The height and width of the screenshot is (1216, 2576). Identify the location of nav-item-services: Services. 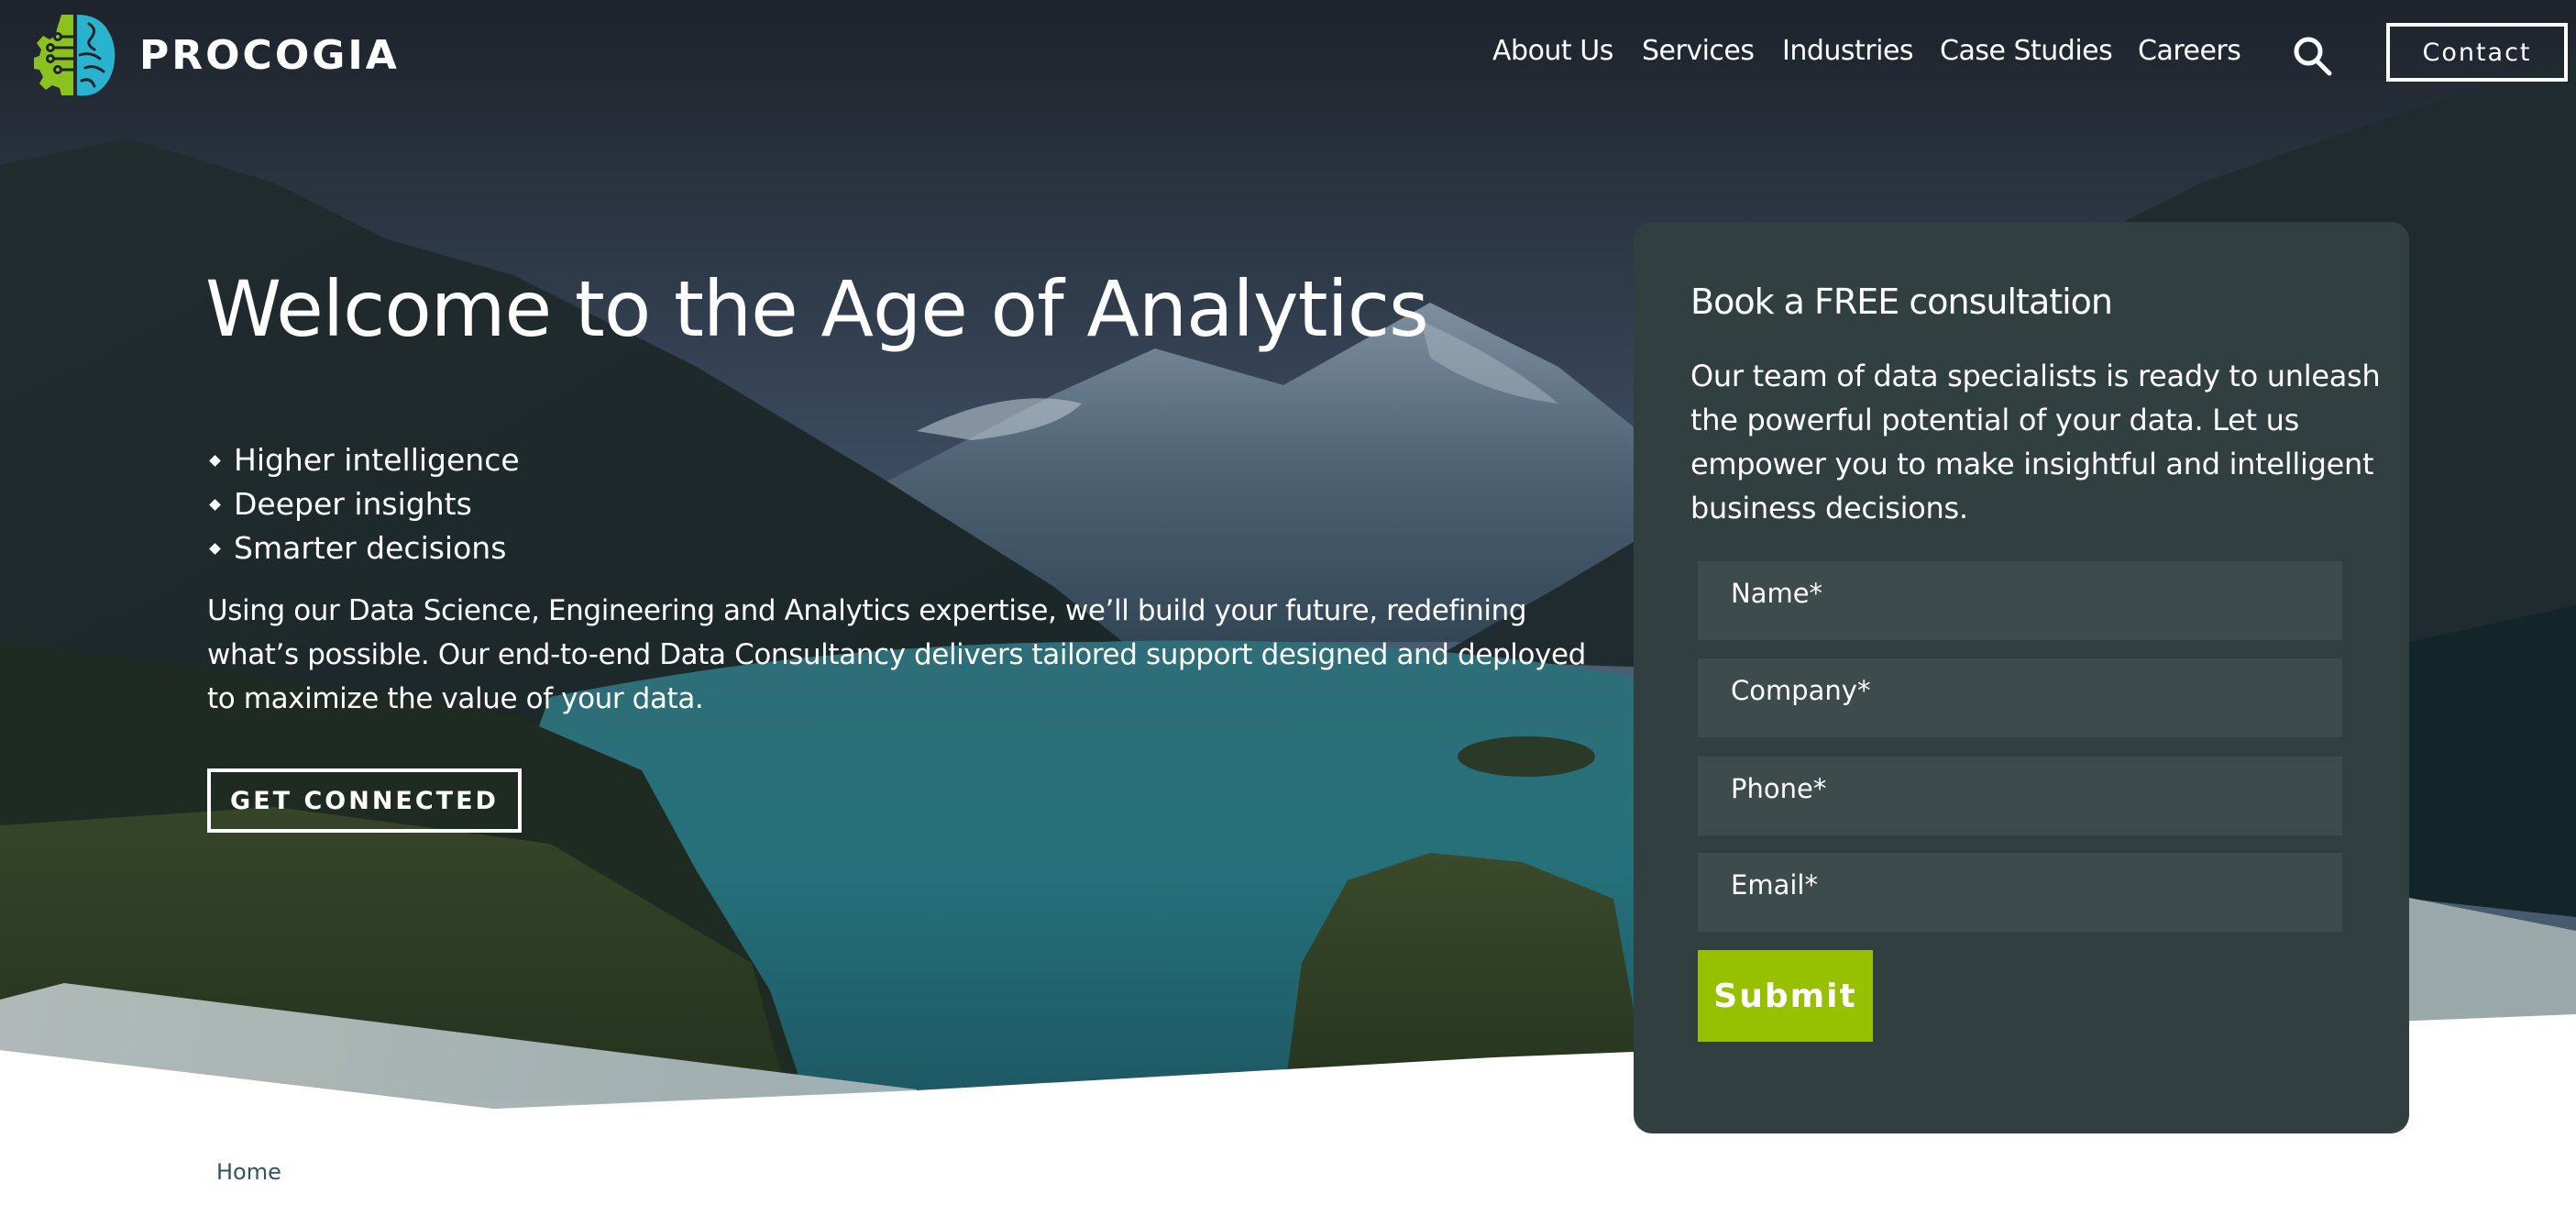
(1699, 51).